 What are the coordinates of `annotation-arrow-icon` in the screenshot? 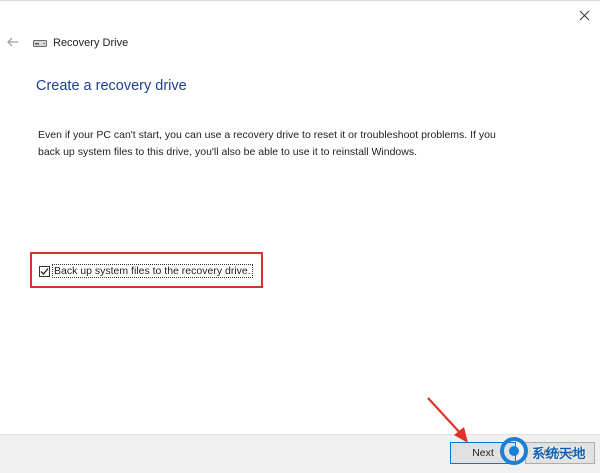 It's located at (447, 420).